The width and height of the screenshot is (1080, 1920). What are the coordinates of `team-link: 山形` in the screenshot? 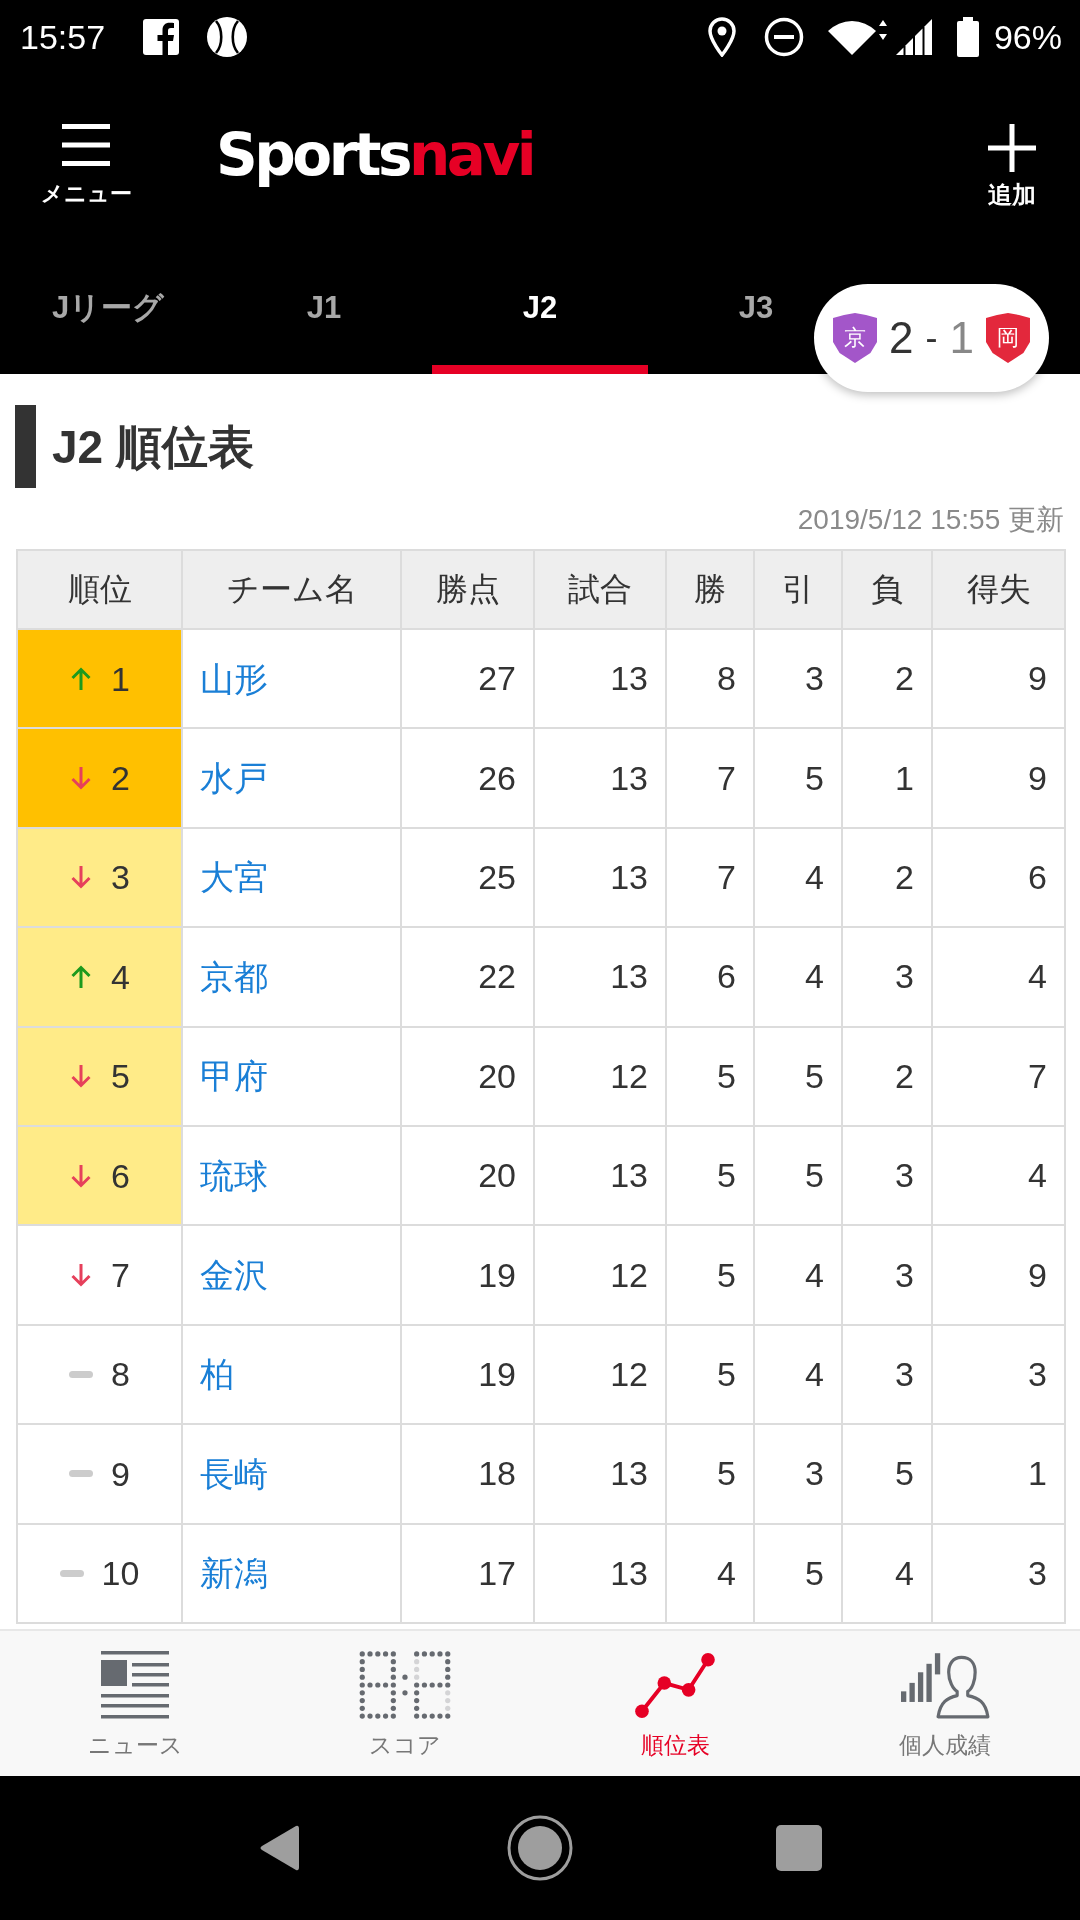 It's located at (234, 678).